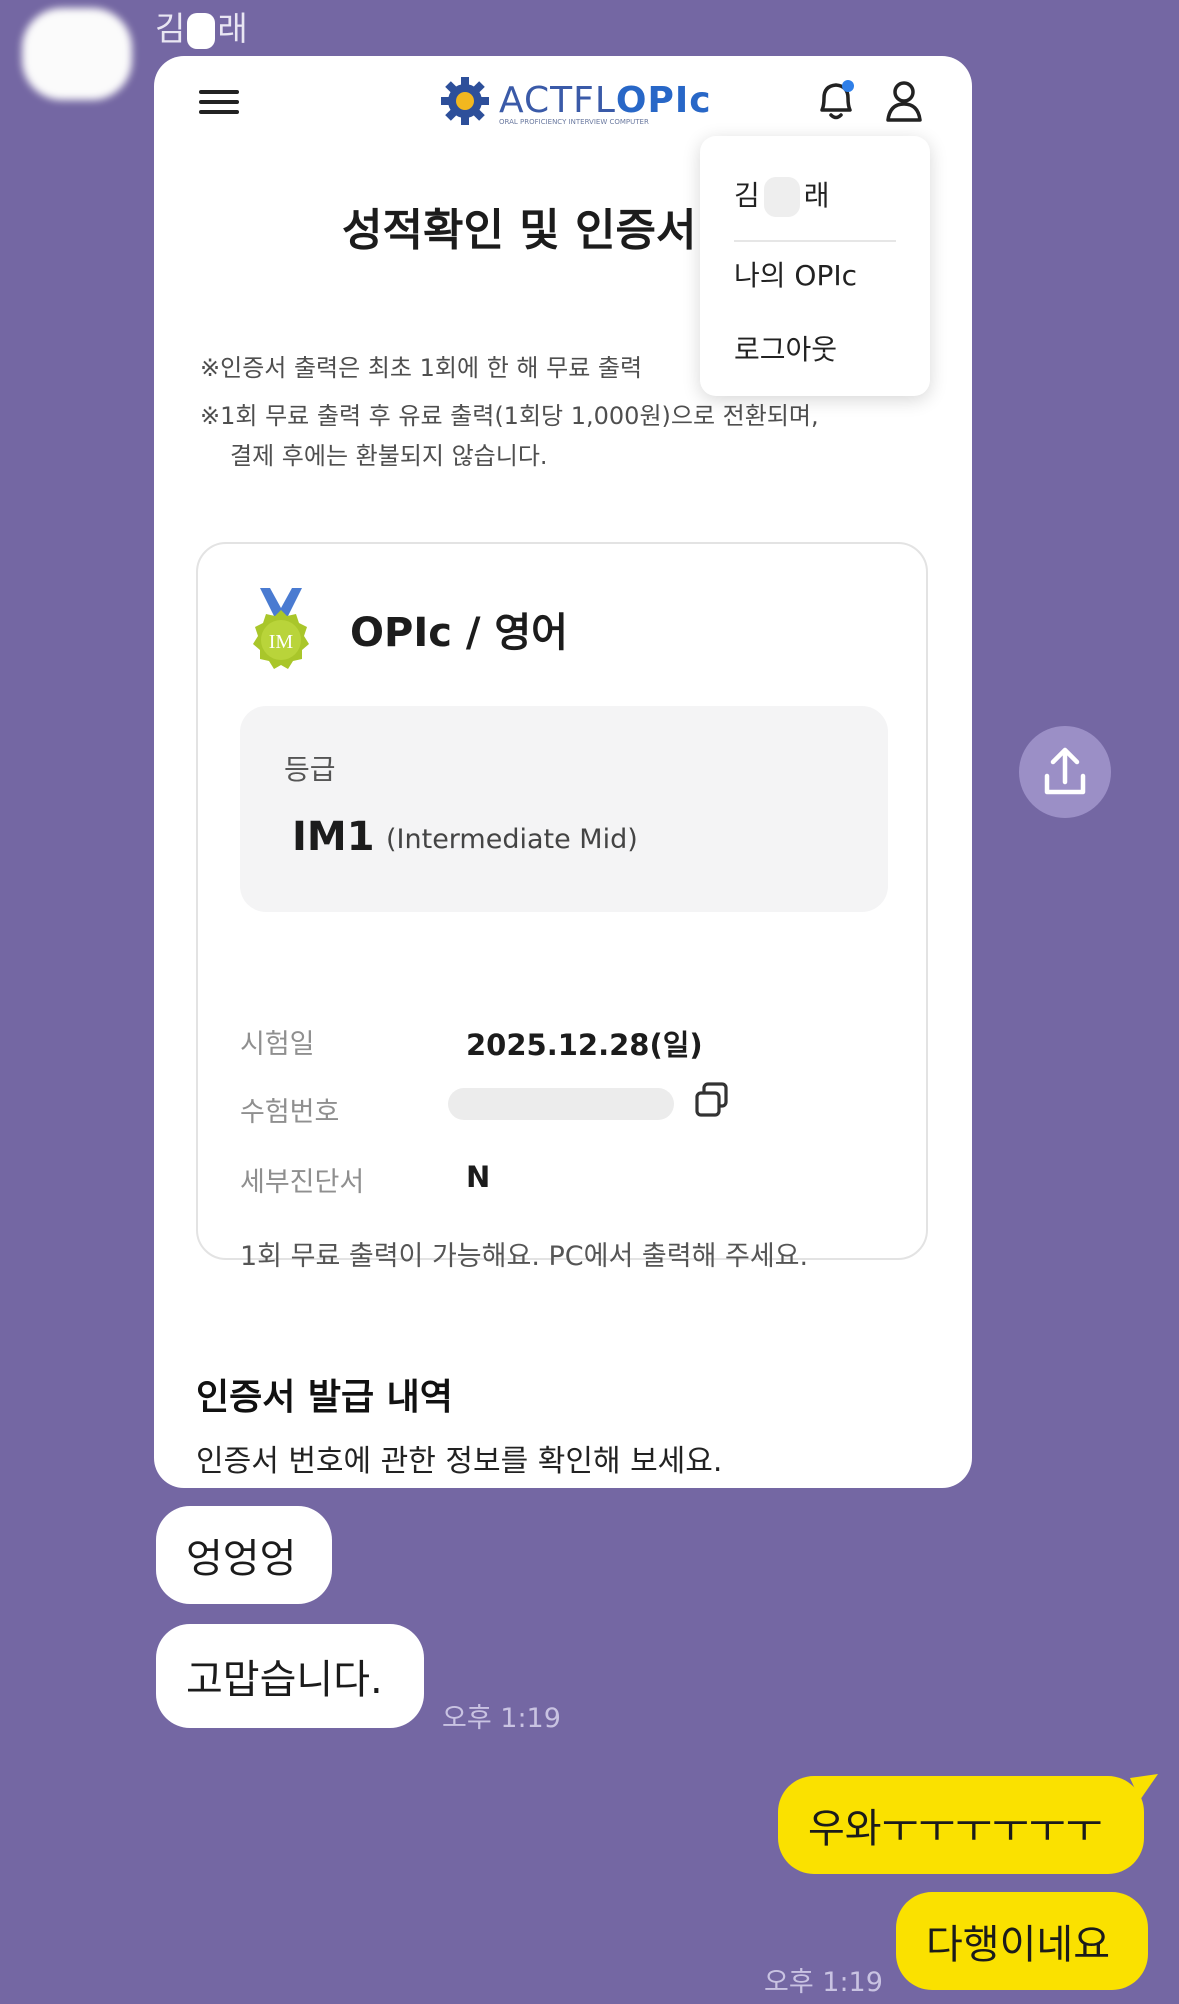  I want to click on my-message-bubble: 우와ㅜㅜㅜㅜㅜㅜ, so click(961, 1825).